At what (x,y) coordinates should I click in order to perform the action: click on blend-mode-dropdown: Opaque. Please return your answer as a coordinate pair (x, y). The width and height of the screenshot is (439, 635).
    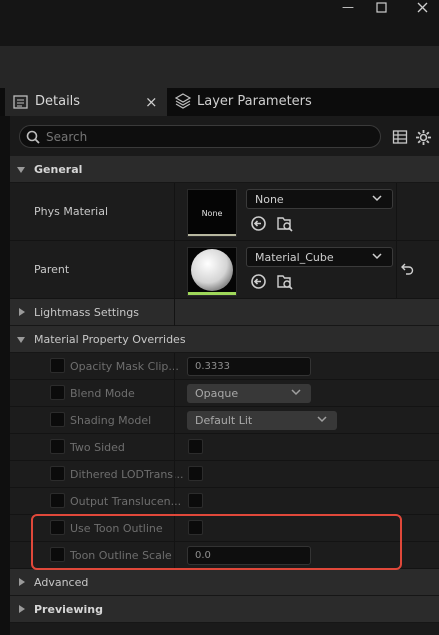
    Looking at the image, I should click on (249, 393).